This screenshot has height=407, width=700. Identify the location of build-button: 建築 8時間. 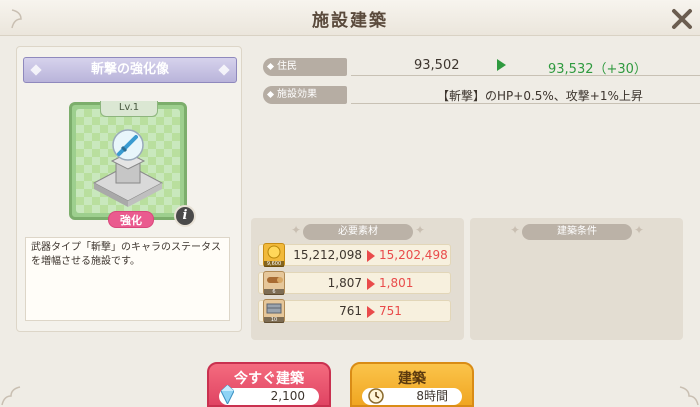
(412, 384).